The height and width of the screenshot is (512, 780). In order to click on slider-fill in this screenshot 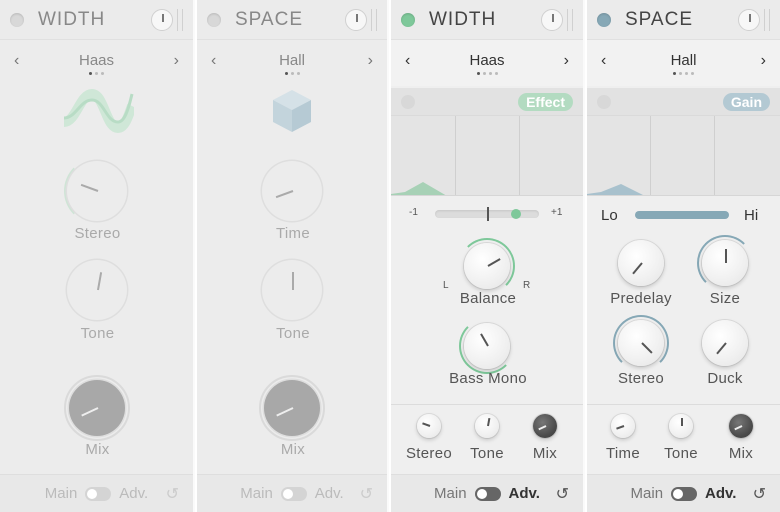, I will do `click(682, 215)`.